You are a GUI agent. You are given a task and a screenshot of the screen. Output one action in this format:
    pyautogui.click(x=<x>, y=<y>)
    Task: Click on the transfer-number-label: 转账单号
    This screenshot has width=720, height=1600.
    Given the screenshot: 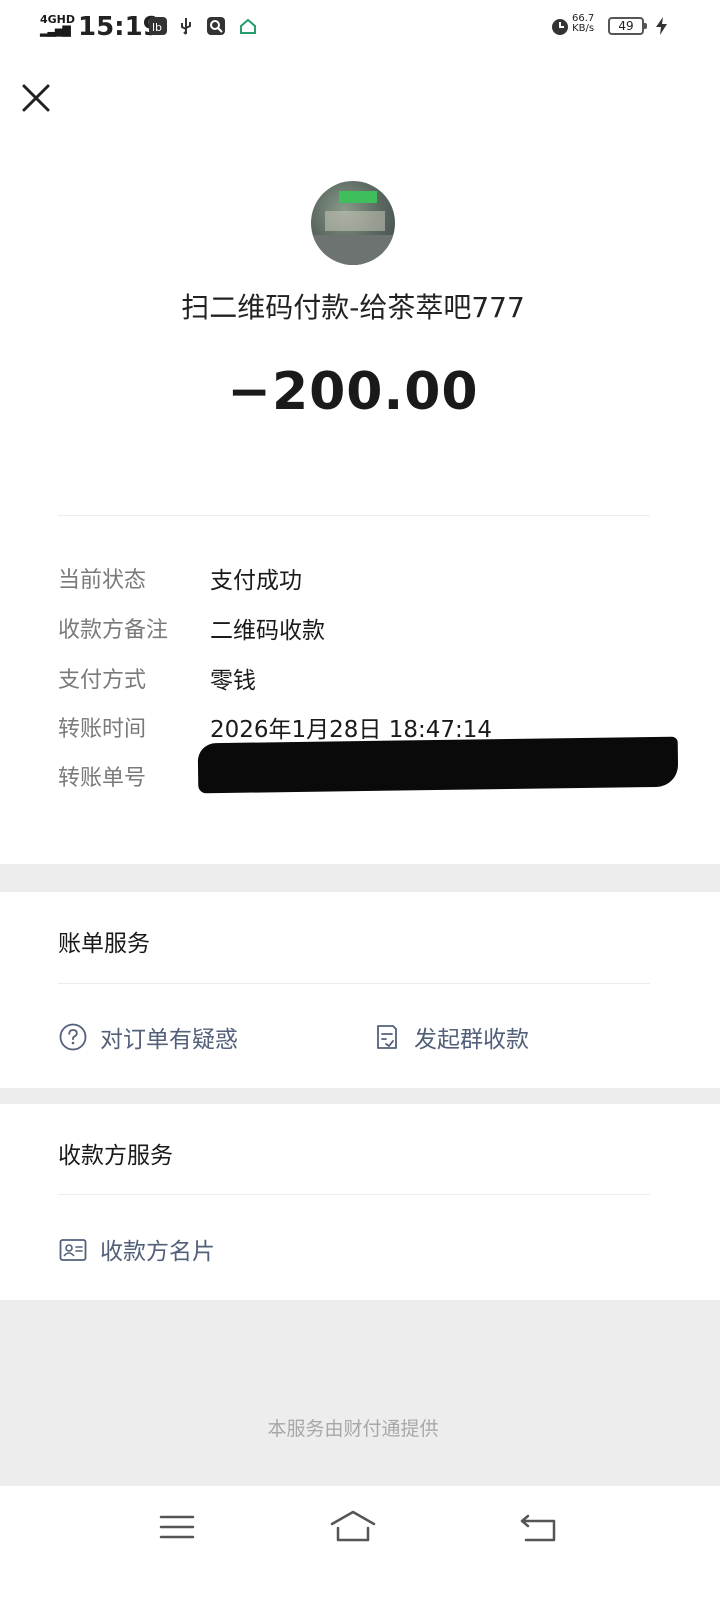 What is the action you would take?
    pyautogui.click(x=102, y=778)
    